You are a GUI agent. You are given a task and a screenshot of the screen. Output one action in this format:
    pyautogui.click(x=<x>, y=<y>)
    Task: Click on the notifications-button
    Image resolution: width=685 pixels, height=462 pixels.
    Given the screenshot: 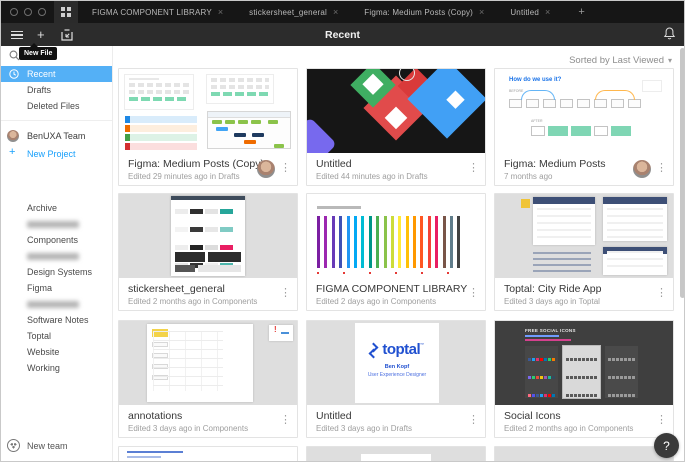 What is the action you would take?
    pyautogui.click(x=669, y=33)
    